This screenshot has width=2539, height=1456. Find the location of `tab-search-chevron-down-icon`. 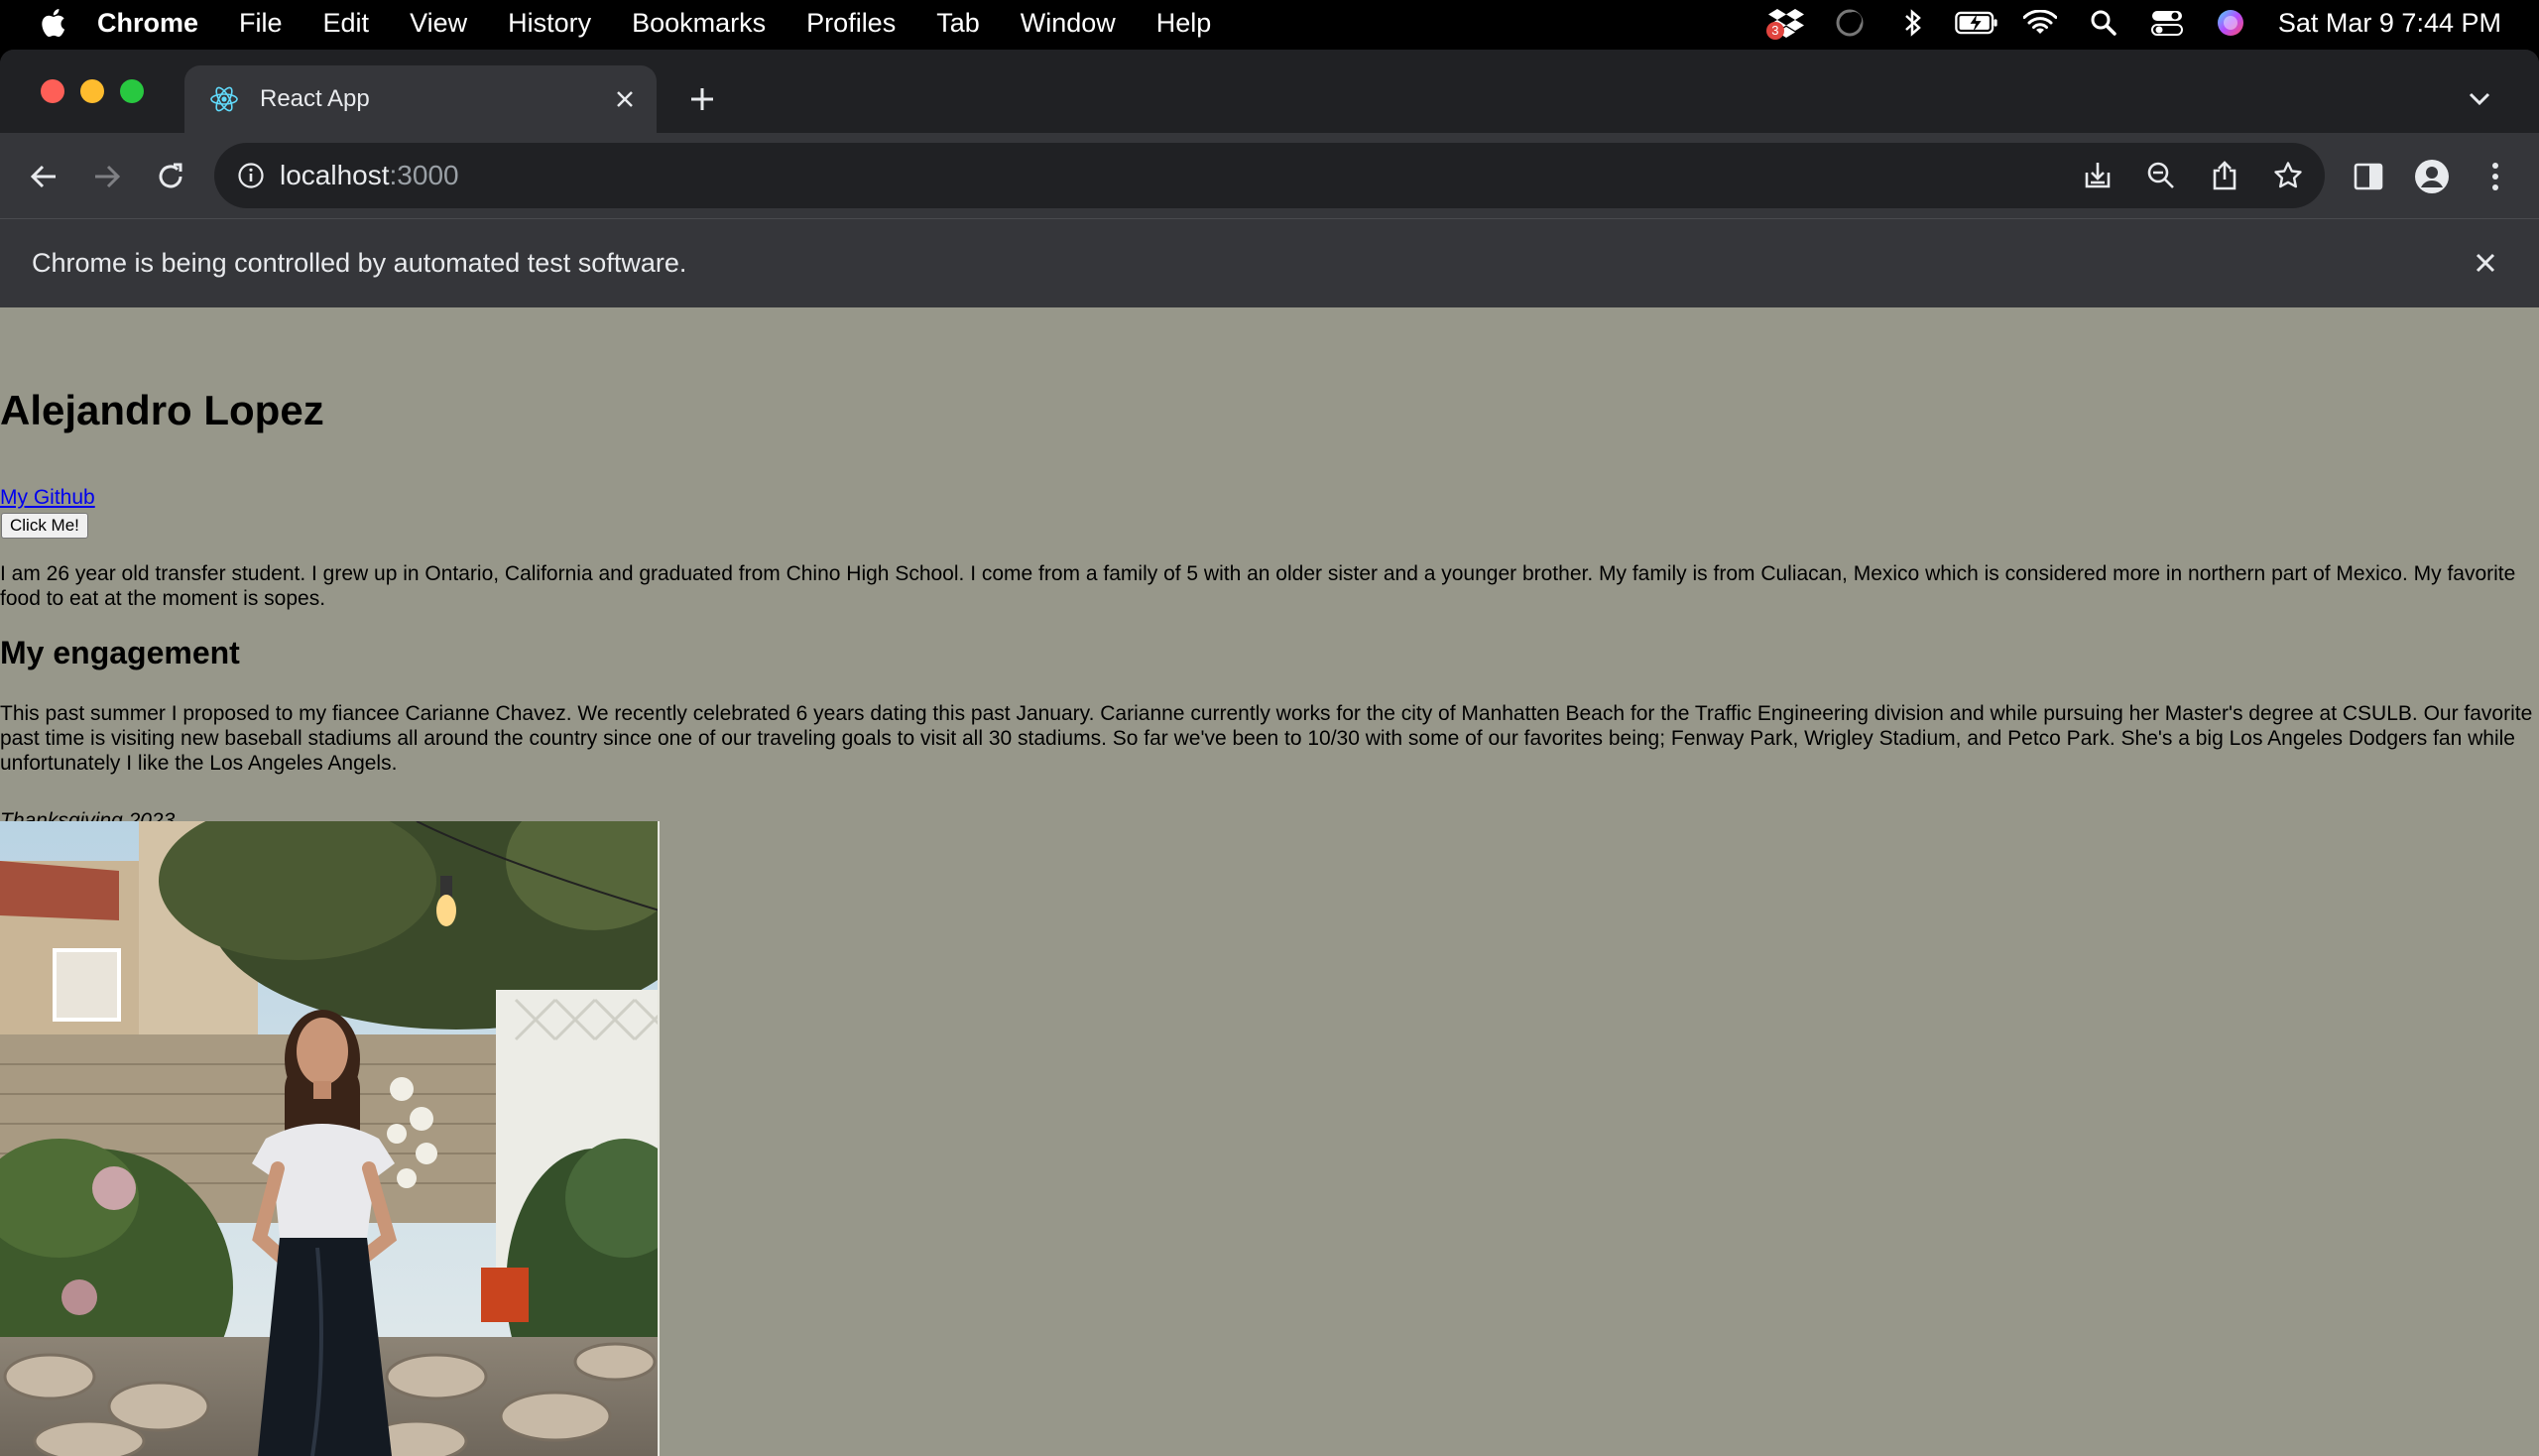

tab-search-chevron-down-icon is located at coordinates (2480, 99).